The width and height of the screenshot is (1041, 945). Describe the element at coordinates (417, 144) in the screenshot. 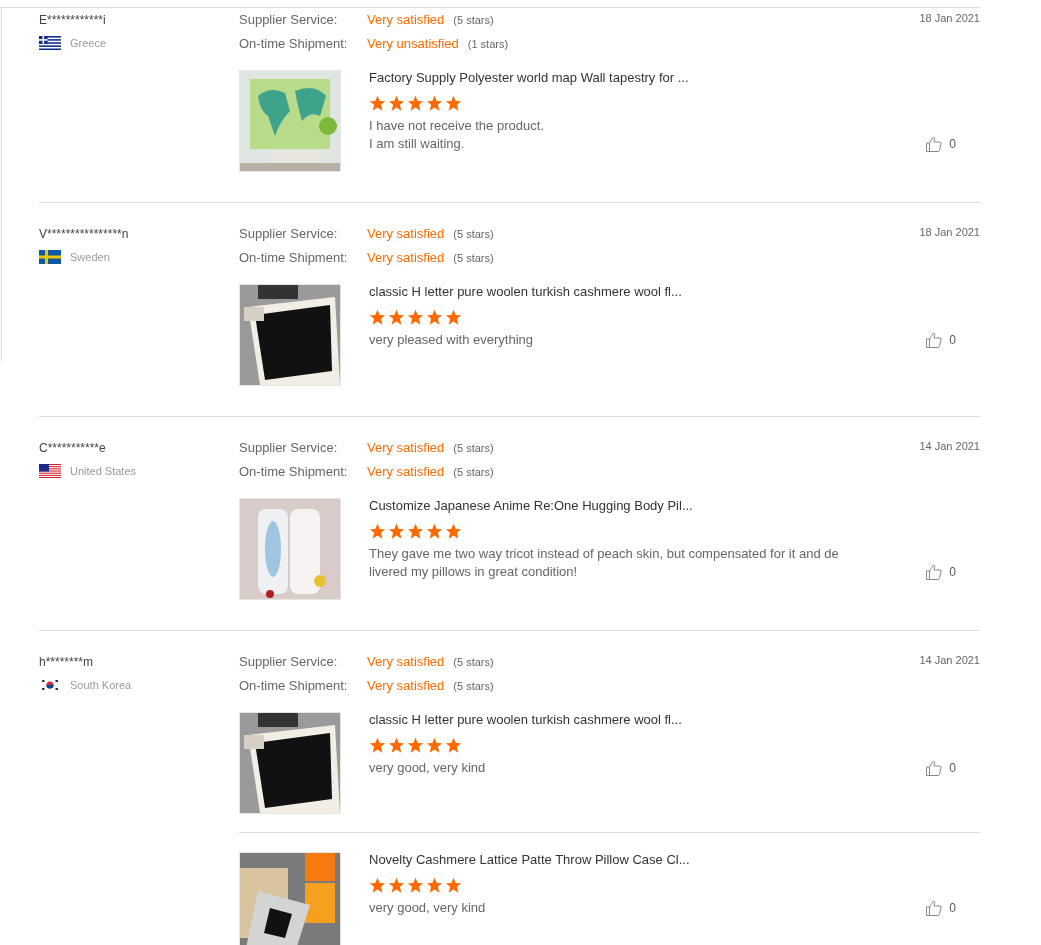

I see `review-text: I am still waiting.` at that location.